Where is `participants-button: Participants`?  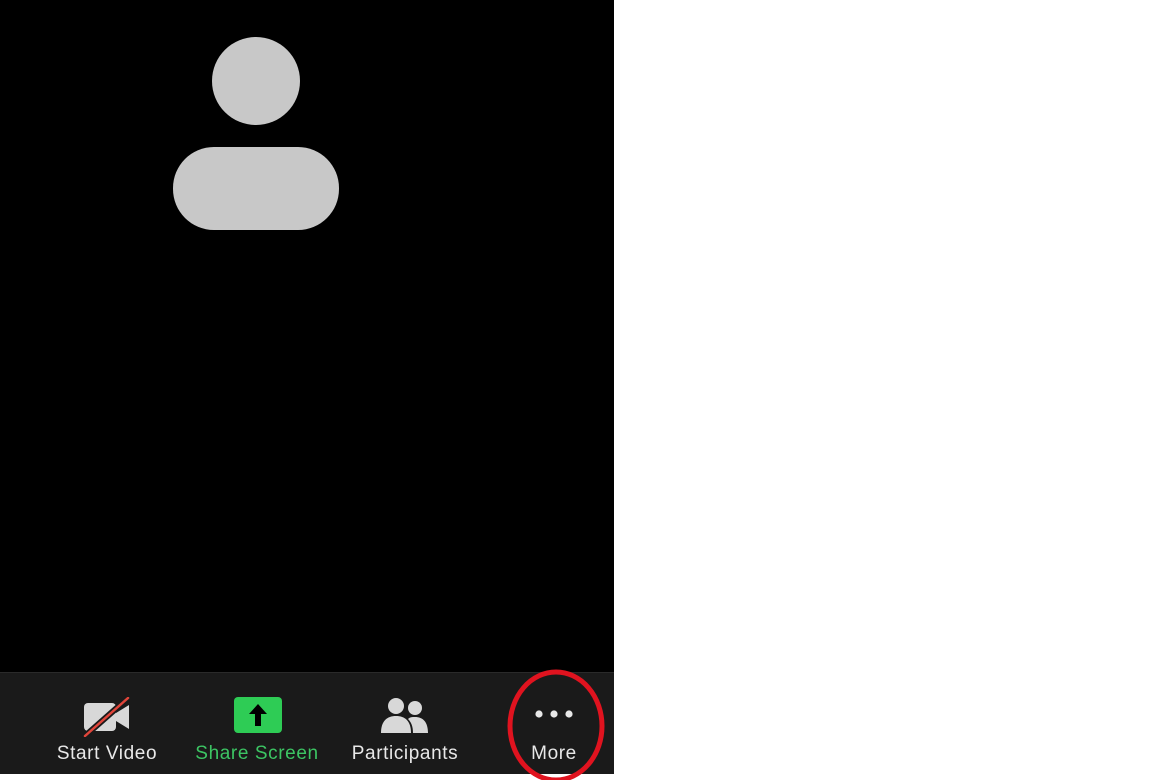 participants-button: Participants is located at coordinates (405, 724).